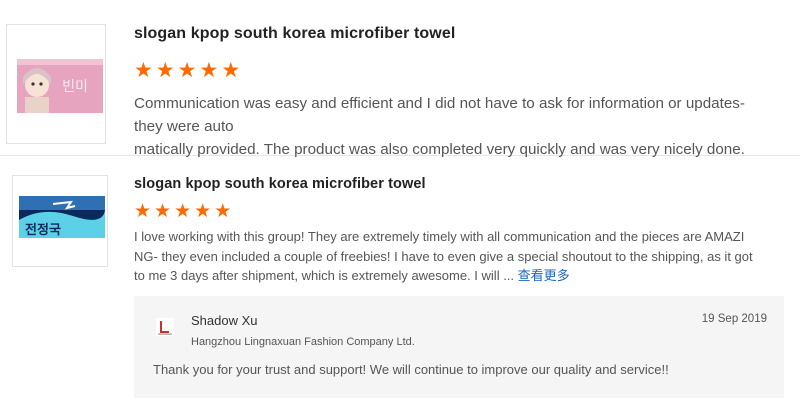  Describe the element at coordinates (75, 87) in the screenshot. I see `thumbnail-text: 빈미` at that location.